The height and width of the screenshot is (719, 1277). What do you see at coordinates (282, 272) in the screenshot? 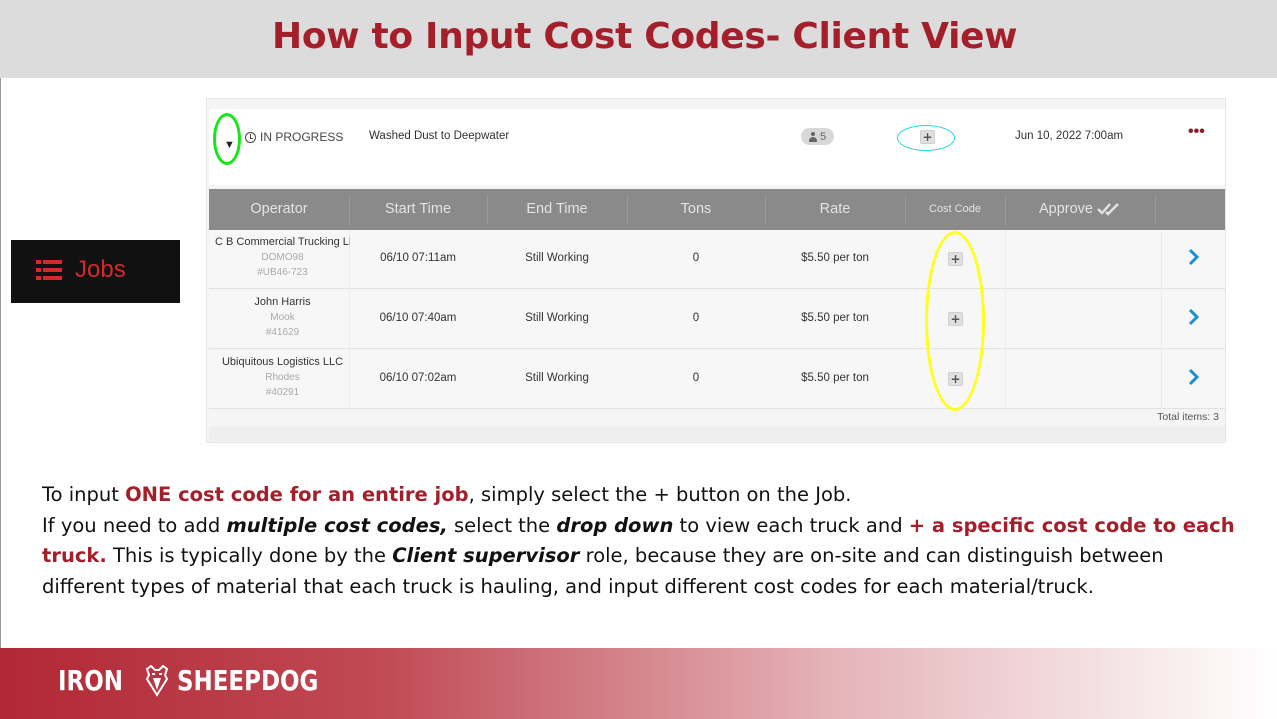
I see `truck-id: #UB46-723` at bounding box center [282, 272].